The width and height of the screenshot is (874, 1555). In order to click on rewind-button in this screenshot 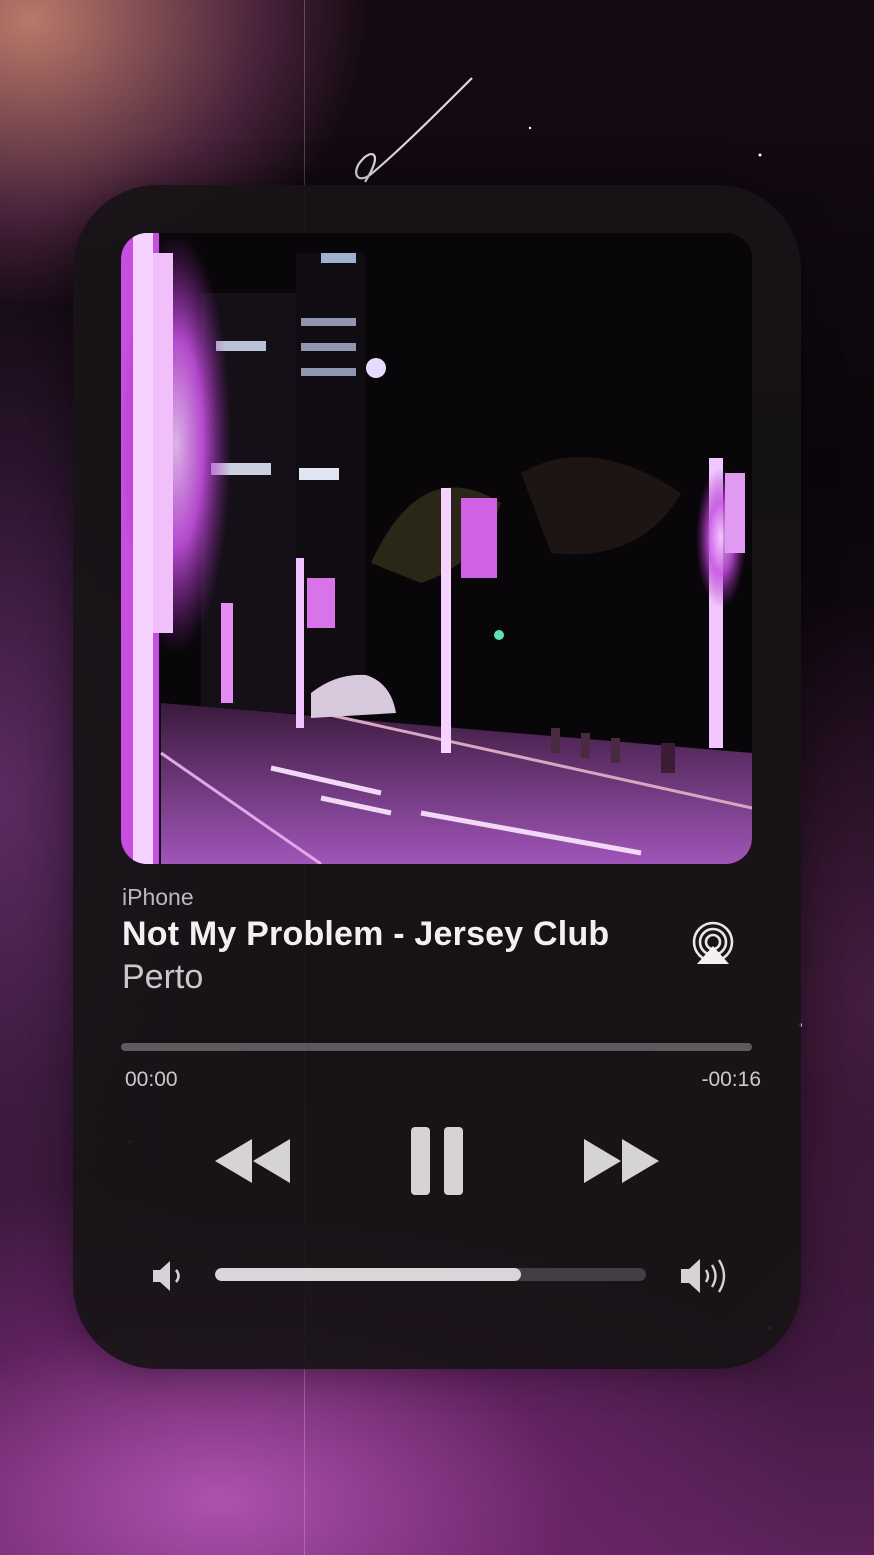, I will do `click(253, 1161)`.